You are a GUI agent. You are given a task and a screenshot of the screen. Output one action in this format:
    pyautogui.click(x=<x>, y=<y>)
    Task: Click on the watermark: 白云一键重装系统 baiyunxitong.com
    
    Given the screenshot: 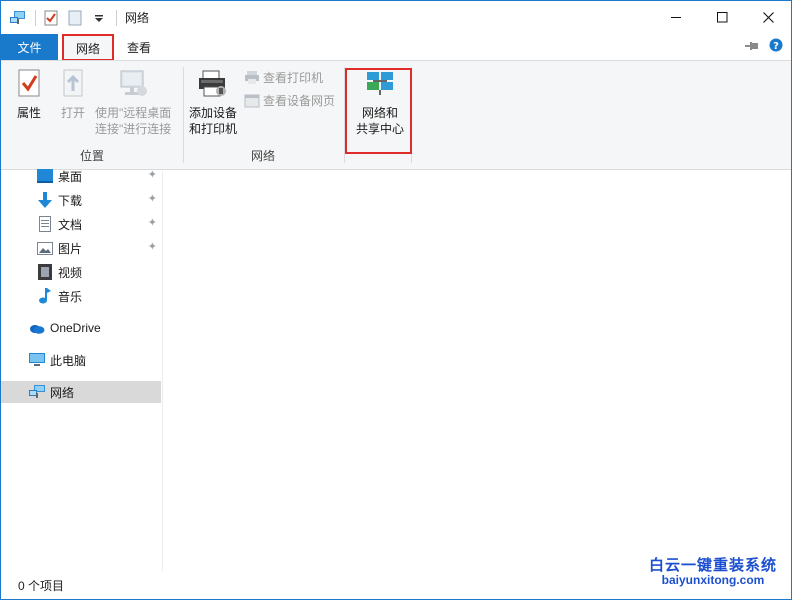 What is the action you would take?
    pyautogui.click(x=712, y=572)
    